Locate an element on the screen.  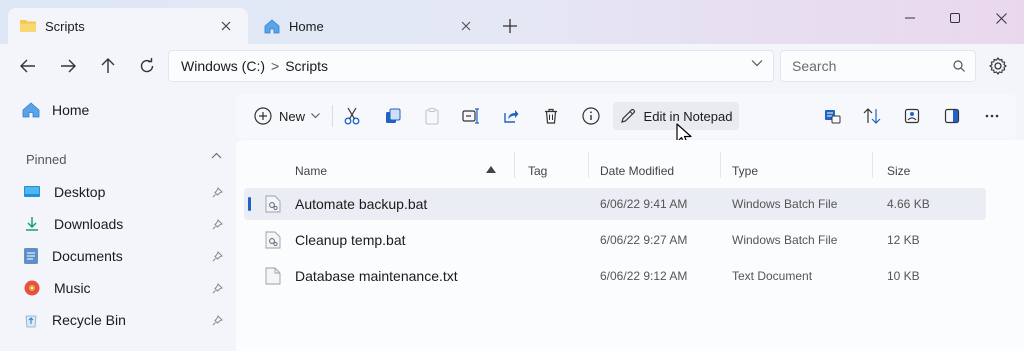
sidebar-item-label: Music is located at coordinates (72, 288).